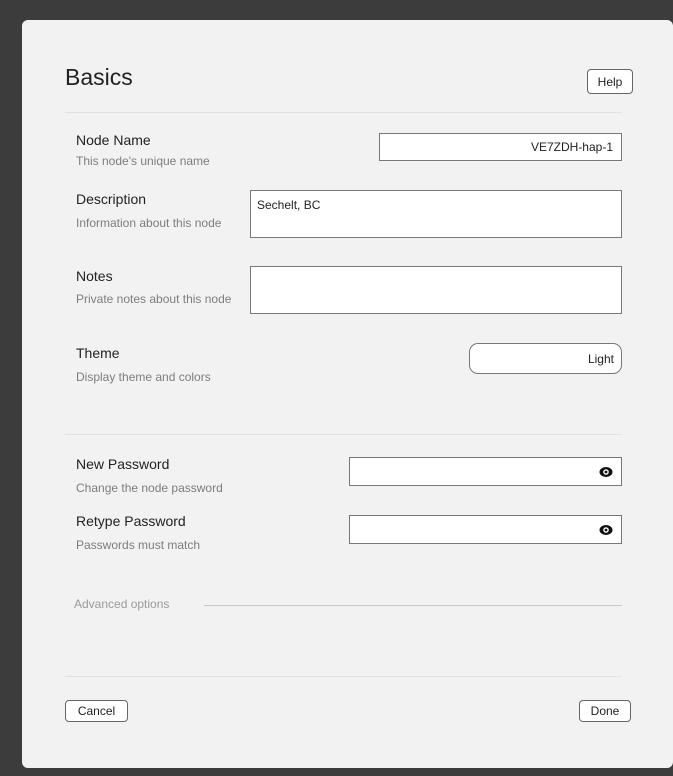 The height and width of the screenshot is (776, 673). I want to click on description-textarea: Sechelt, BC, so click(436, 214).